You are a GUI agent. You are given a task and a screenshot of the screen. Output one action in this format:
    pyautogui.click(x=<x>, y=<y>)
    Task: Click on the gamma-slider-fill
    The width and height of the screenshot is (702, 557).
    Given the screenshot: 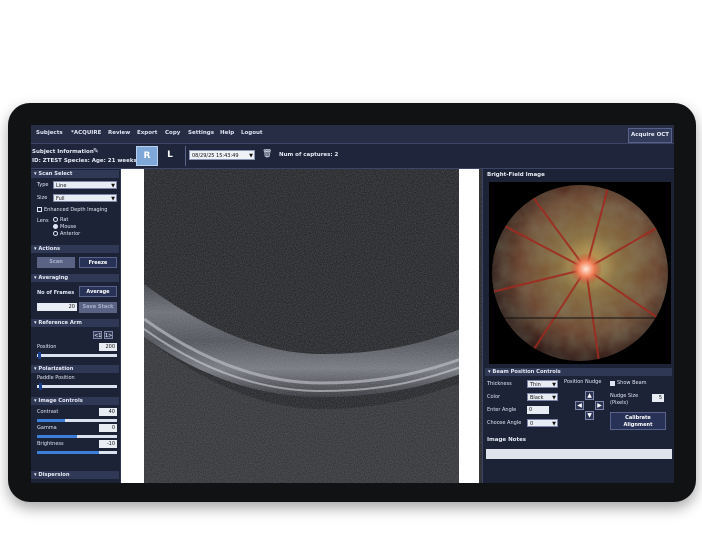 What is the action you would take?
    pyautogui.click(x=57, y=436)
    